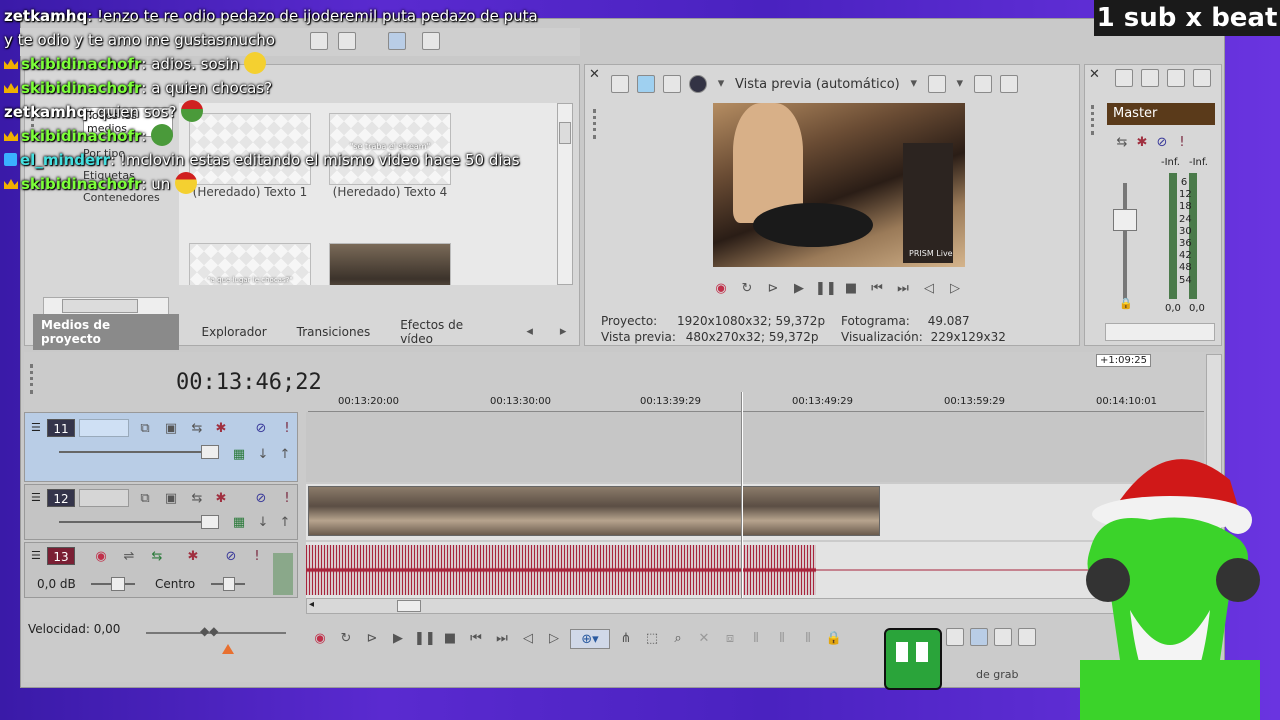  Describe the element at coordinates (877, 289) in the screenshot. I see `go-start-icon: ⏮` at that location.